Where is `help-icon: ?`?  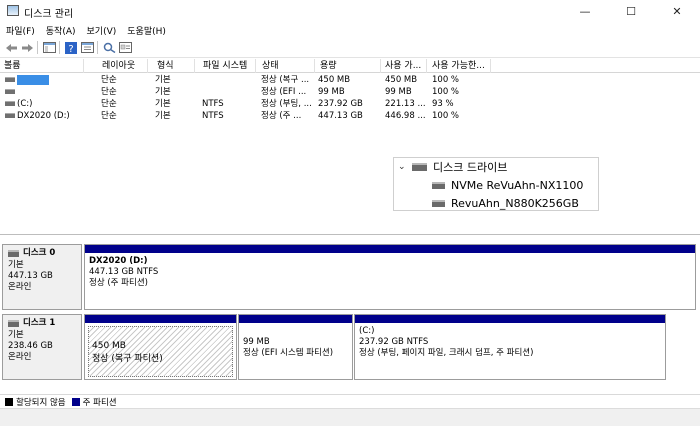
help-icon: ? is located at coordinates (71, 47).